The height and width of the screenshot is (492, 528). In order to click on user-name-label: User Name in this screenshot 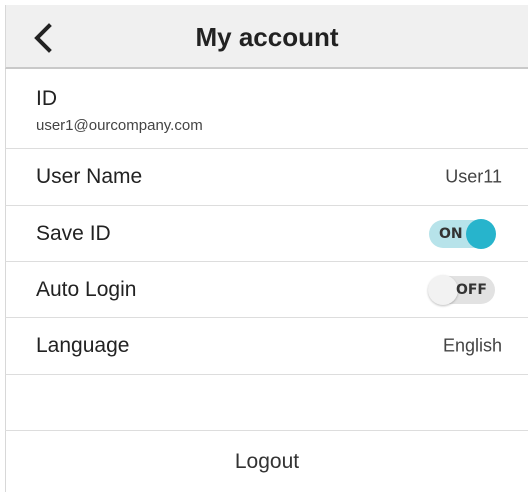, I will do `click(89, 176)`.